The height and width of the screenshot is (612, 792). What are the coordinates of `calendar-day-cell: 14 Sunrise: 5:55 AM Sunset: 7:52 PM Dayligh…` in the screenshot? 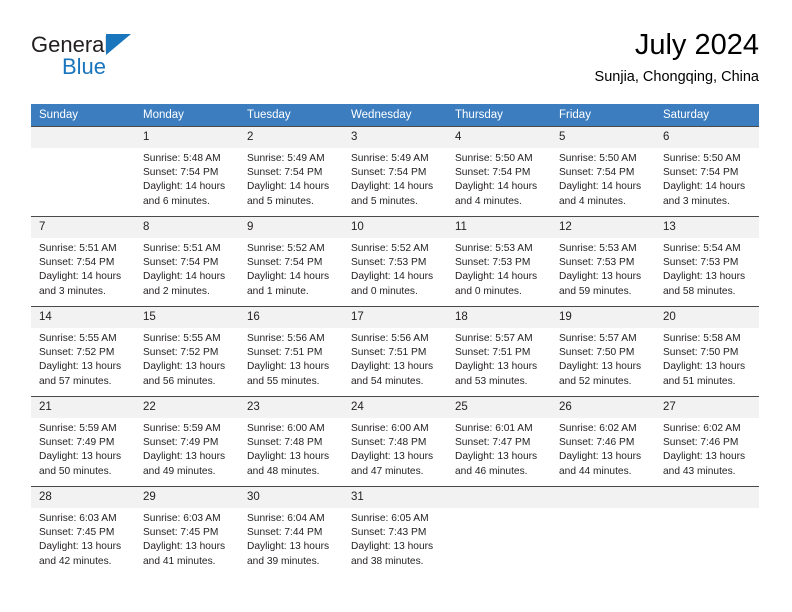 It's located at (83, 351).